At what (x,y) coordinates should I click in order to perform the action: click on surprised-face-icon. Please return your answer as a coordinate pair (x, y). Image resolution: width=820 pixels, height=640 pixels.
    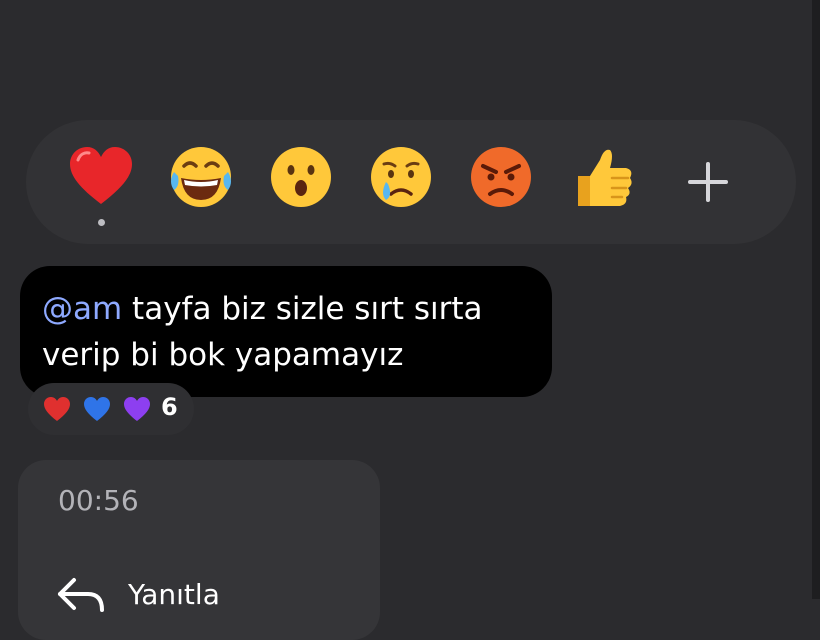
    Looking at the image, I should click on (301, 177).